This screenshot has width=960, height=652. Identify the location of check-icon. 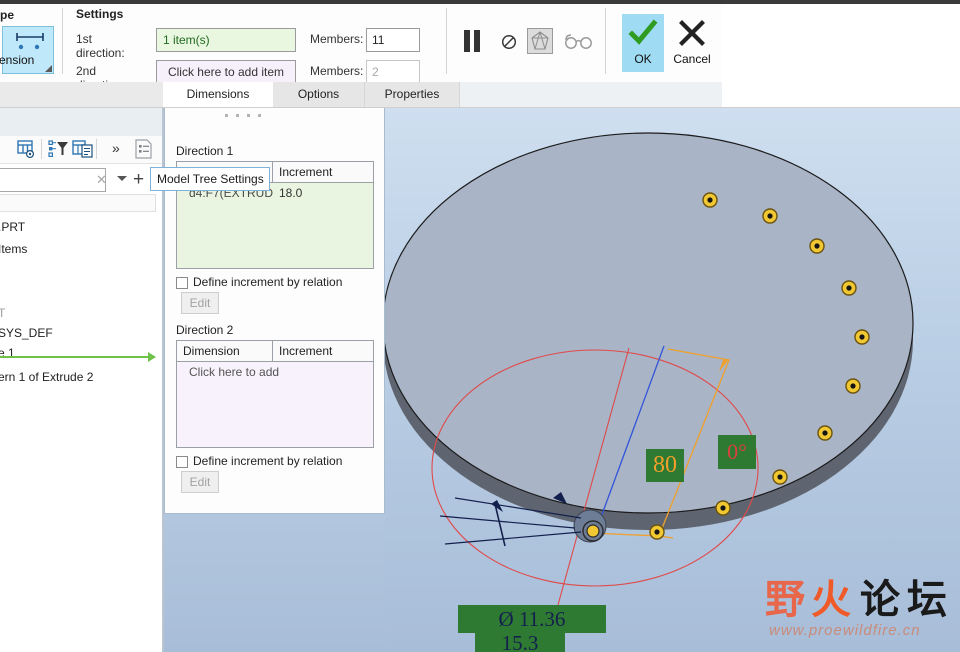
(643, 34).